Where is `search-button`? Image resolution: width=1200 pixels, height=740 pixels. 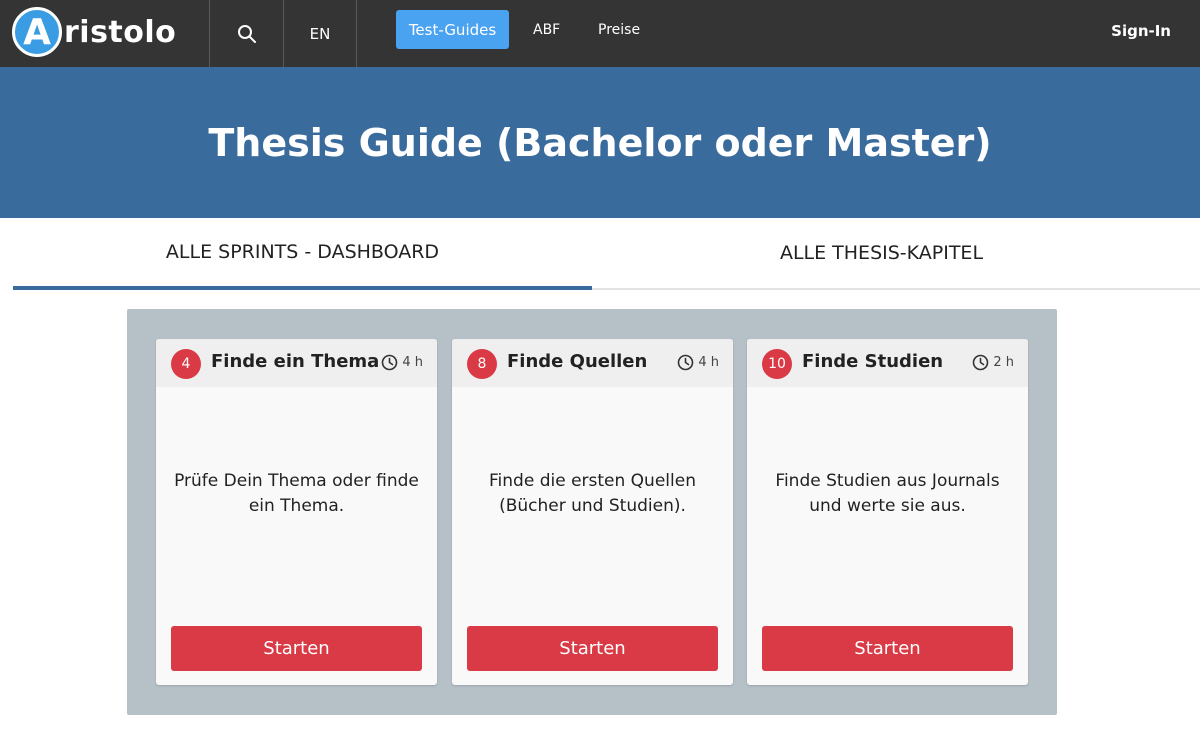 search-button is located at coordinates (246, 33).